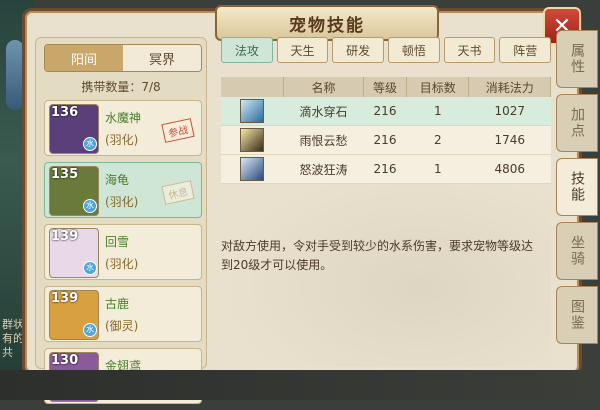 Image resolution: width=600 pixels, height=410 pixels. What do you see at coordinates (323, 111) in the screenshot?
I see `skill-name: 滴水穿石` at bounding box center [323, 111].